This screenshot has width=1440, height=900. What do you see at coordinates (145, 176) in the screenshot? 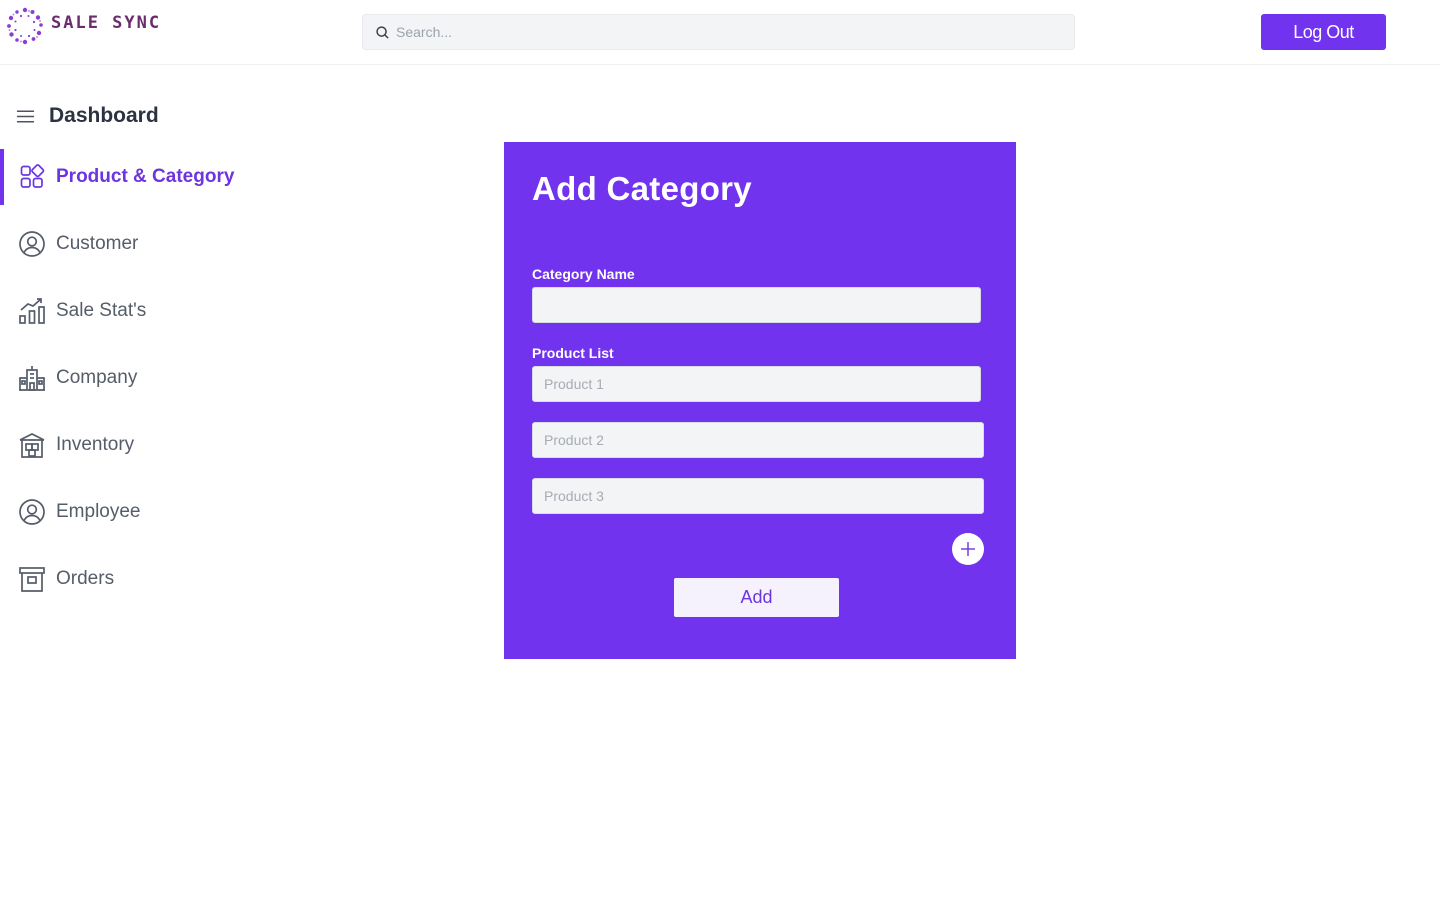
I see `sidebar-item-label: Product & Category` at bounding box center [145, 176].